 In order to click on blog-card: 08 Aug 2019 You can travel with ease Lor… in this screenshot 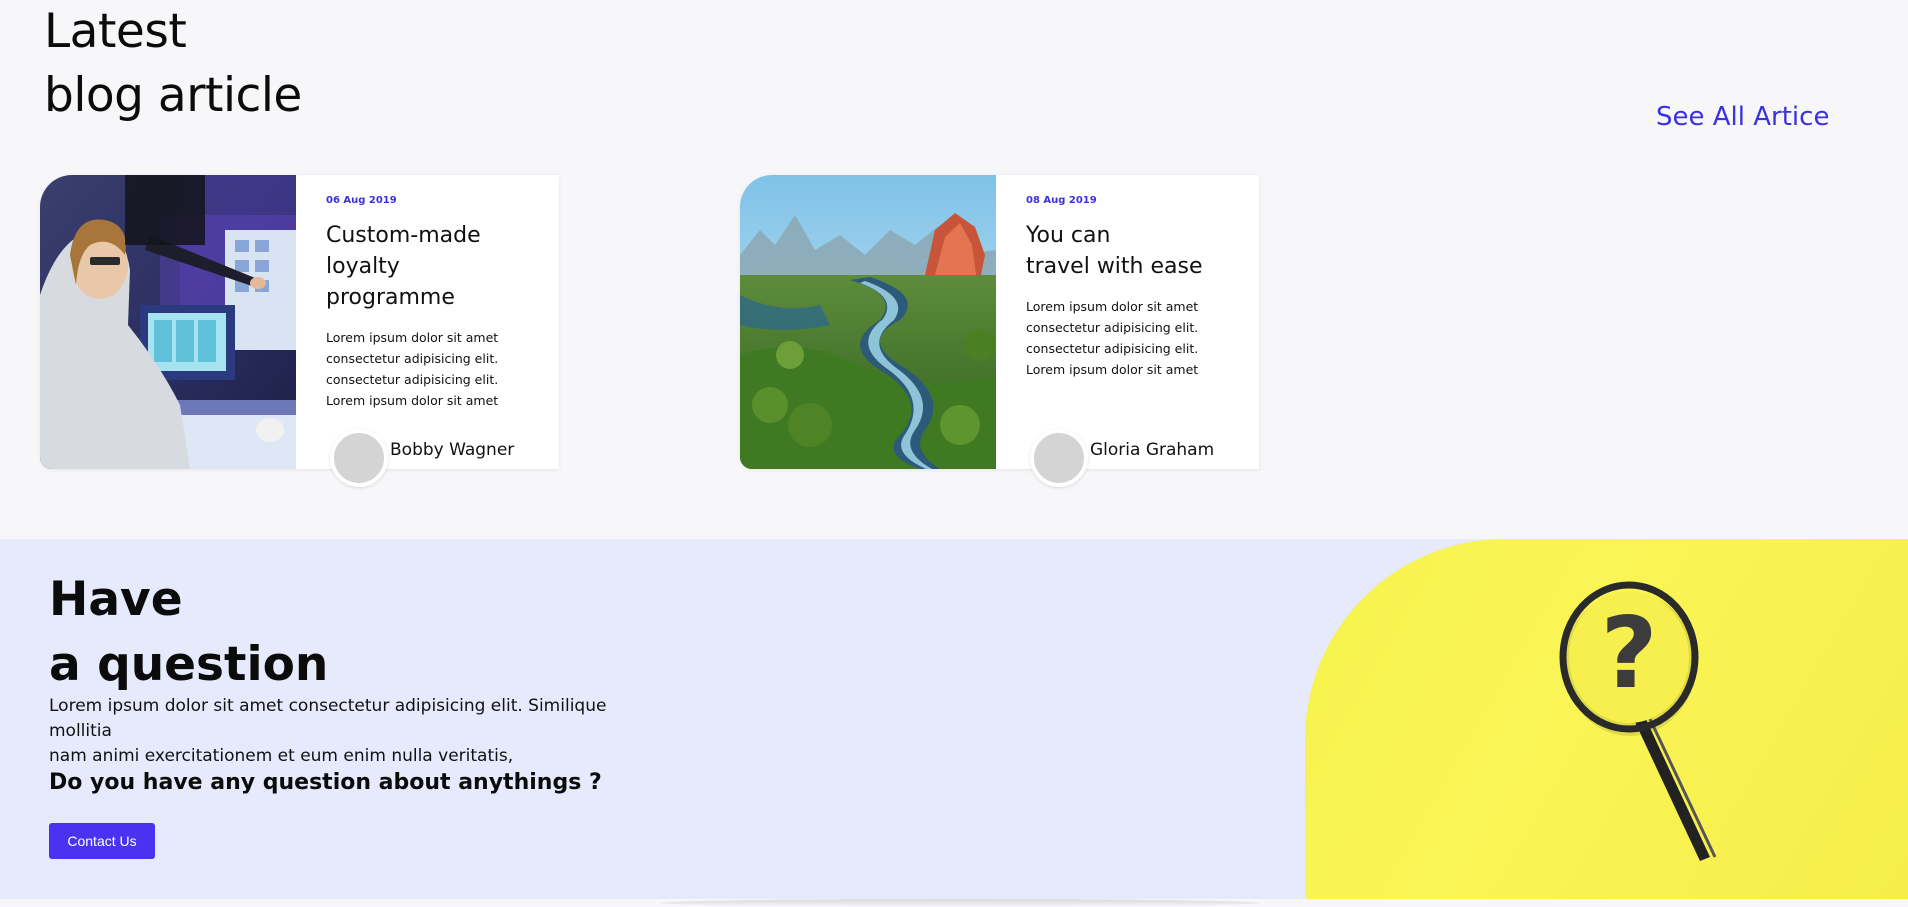, I will do `click(999, 331)`.